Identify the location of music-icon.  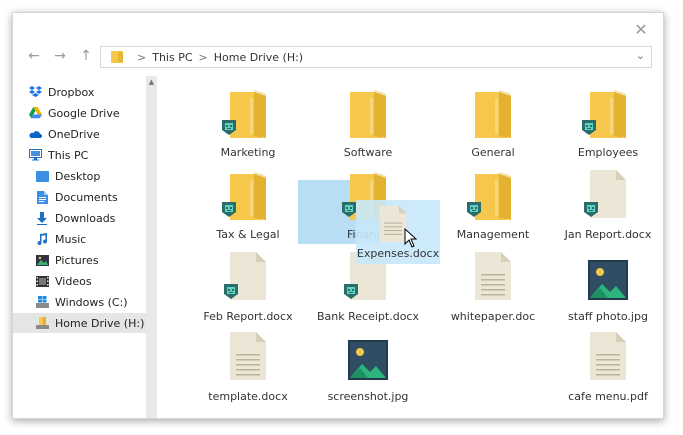
(42, 239).